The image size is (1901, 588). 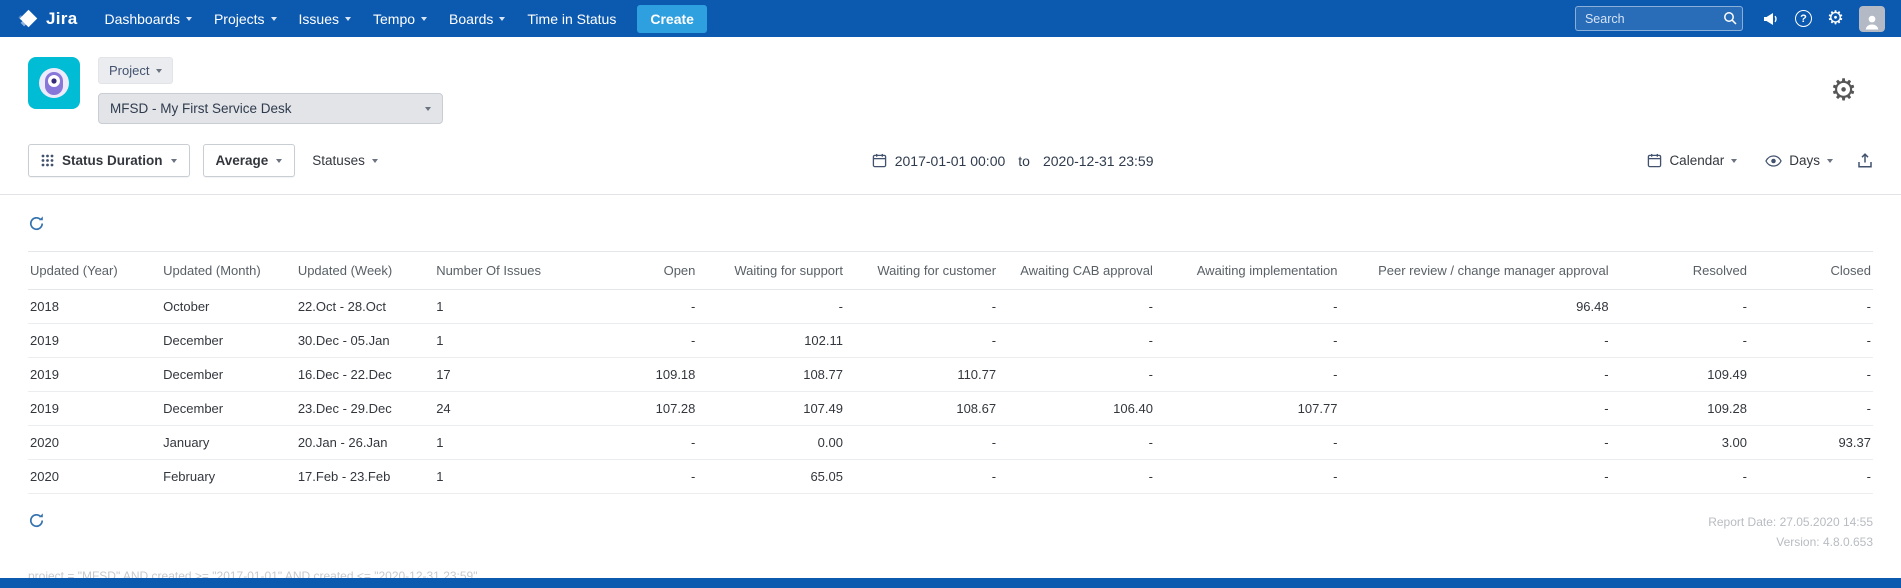 I want to click on statuses-label: Statuses, so click(x=338, y=160).